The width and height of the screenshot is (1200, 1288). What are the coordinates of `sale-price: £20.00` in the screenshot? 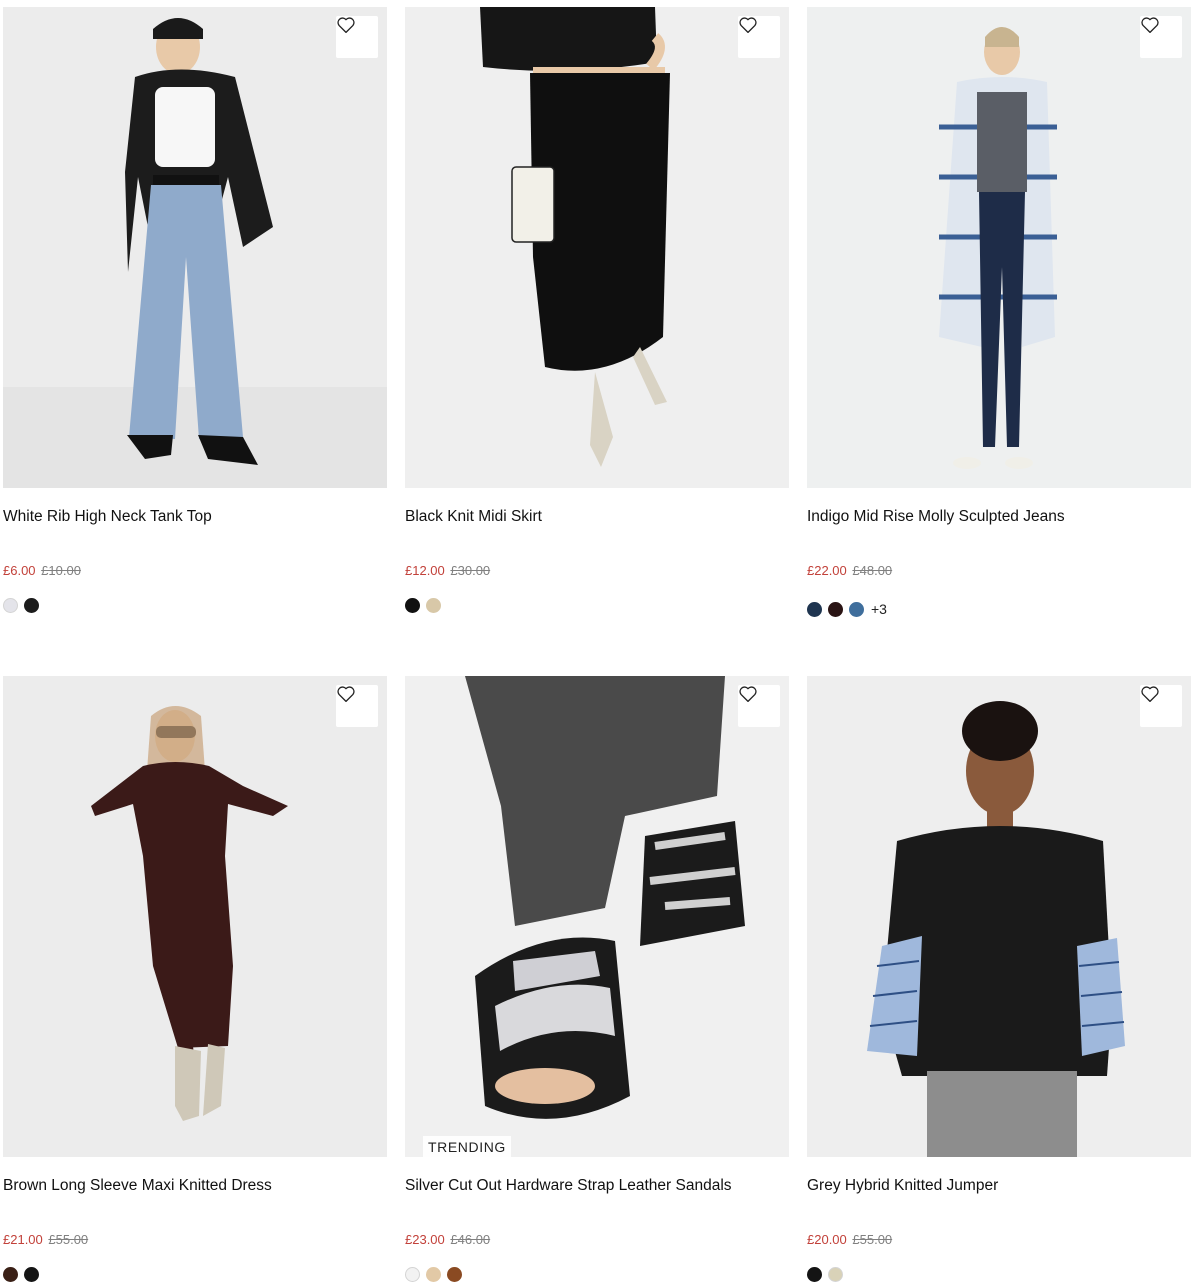 It's located at (827, 1239).